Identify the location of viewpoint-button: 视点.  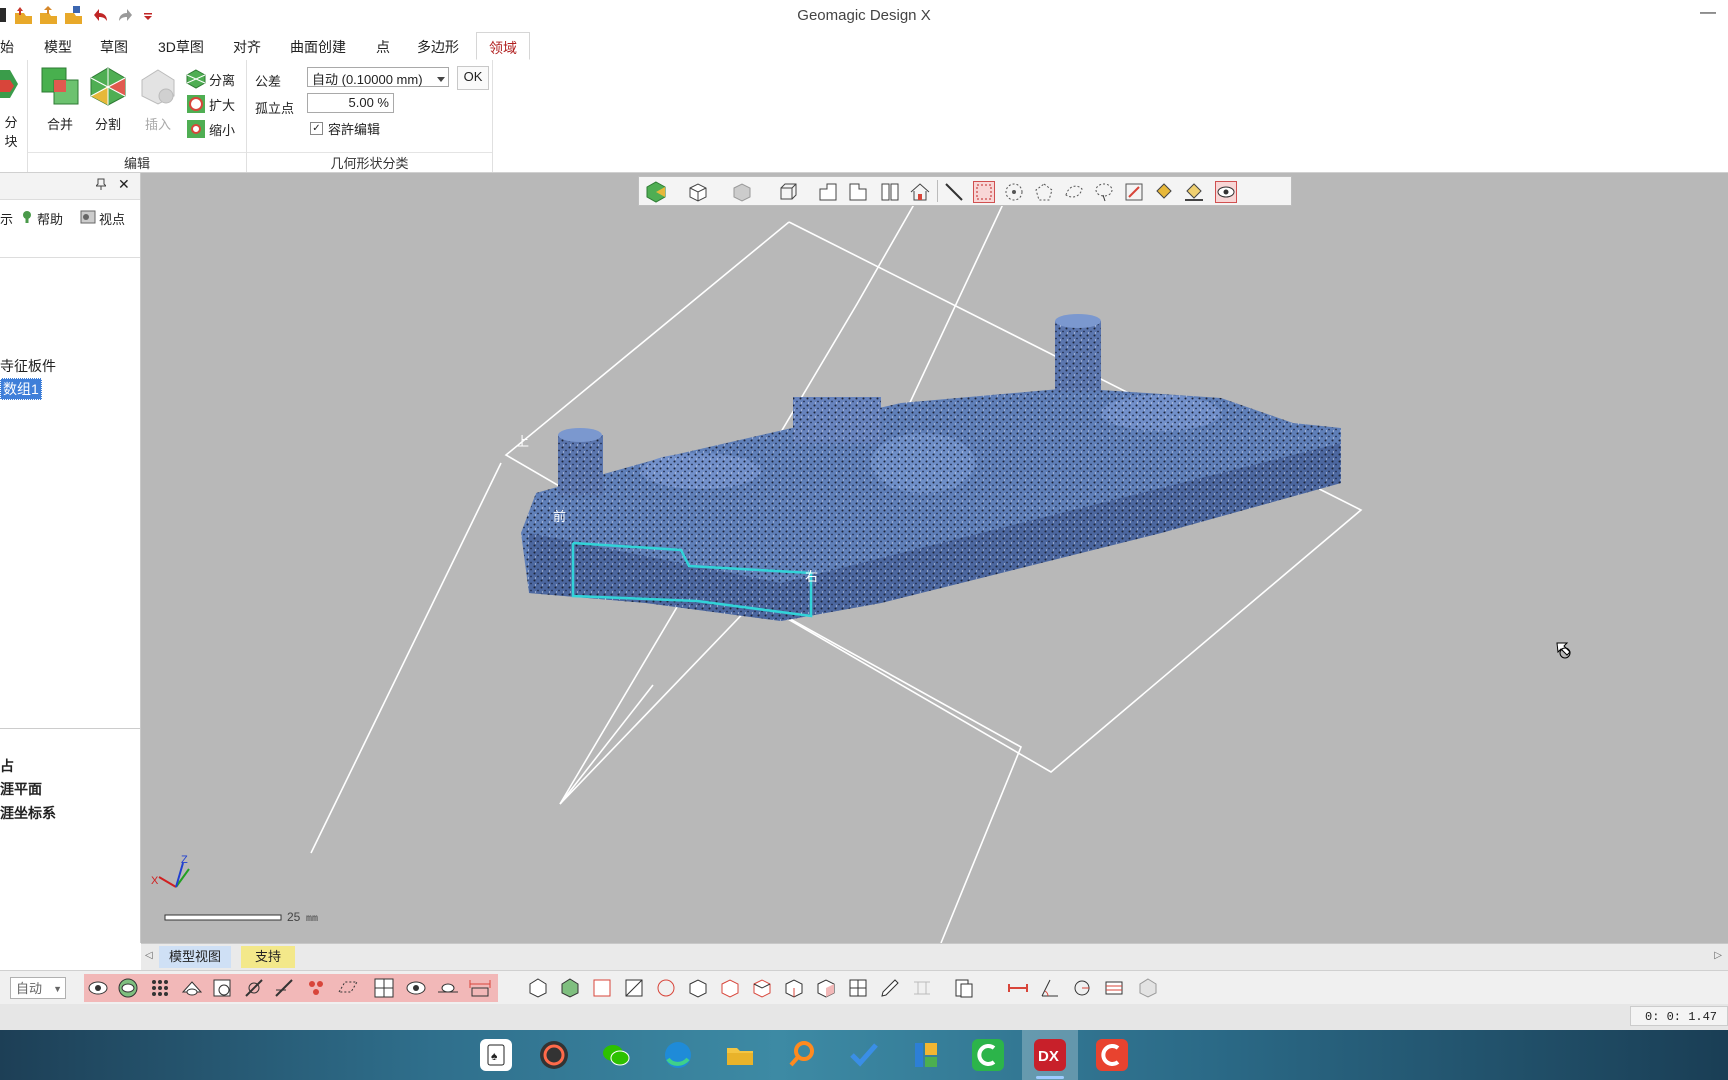
(102, 218).